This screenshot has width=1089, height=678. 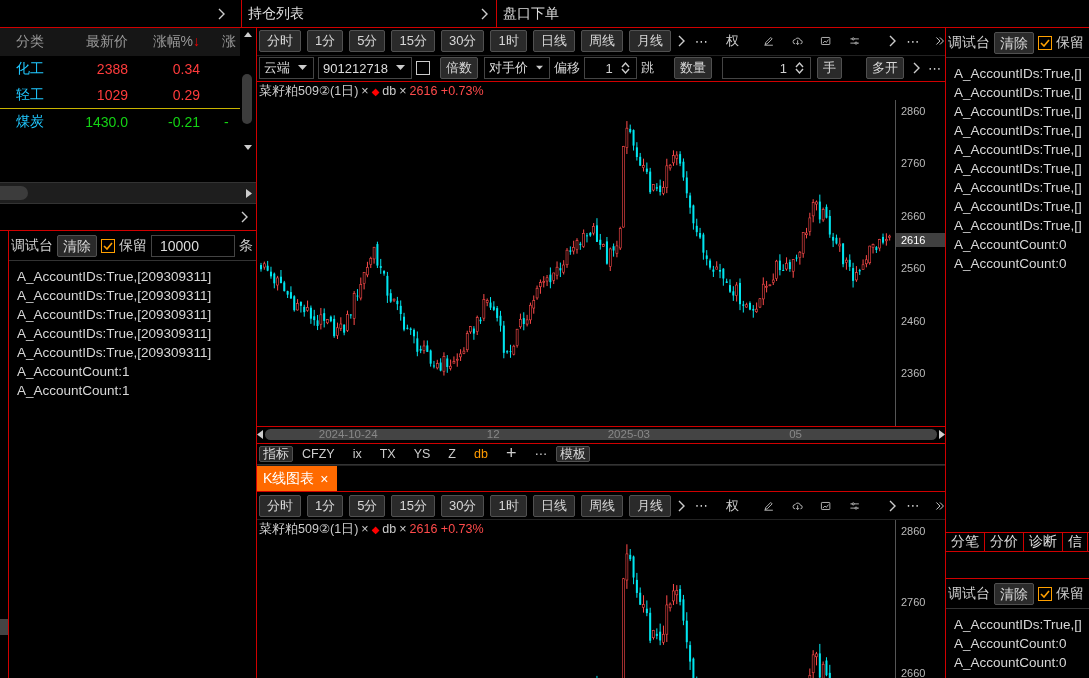 I want to click on source-dropdown: 云端, so click(x=286, y=68).